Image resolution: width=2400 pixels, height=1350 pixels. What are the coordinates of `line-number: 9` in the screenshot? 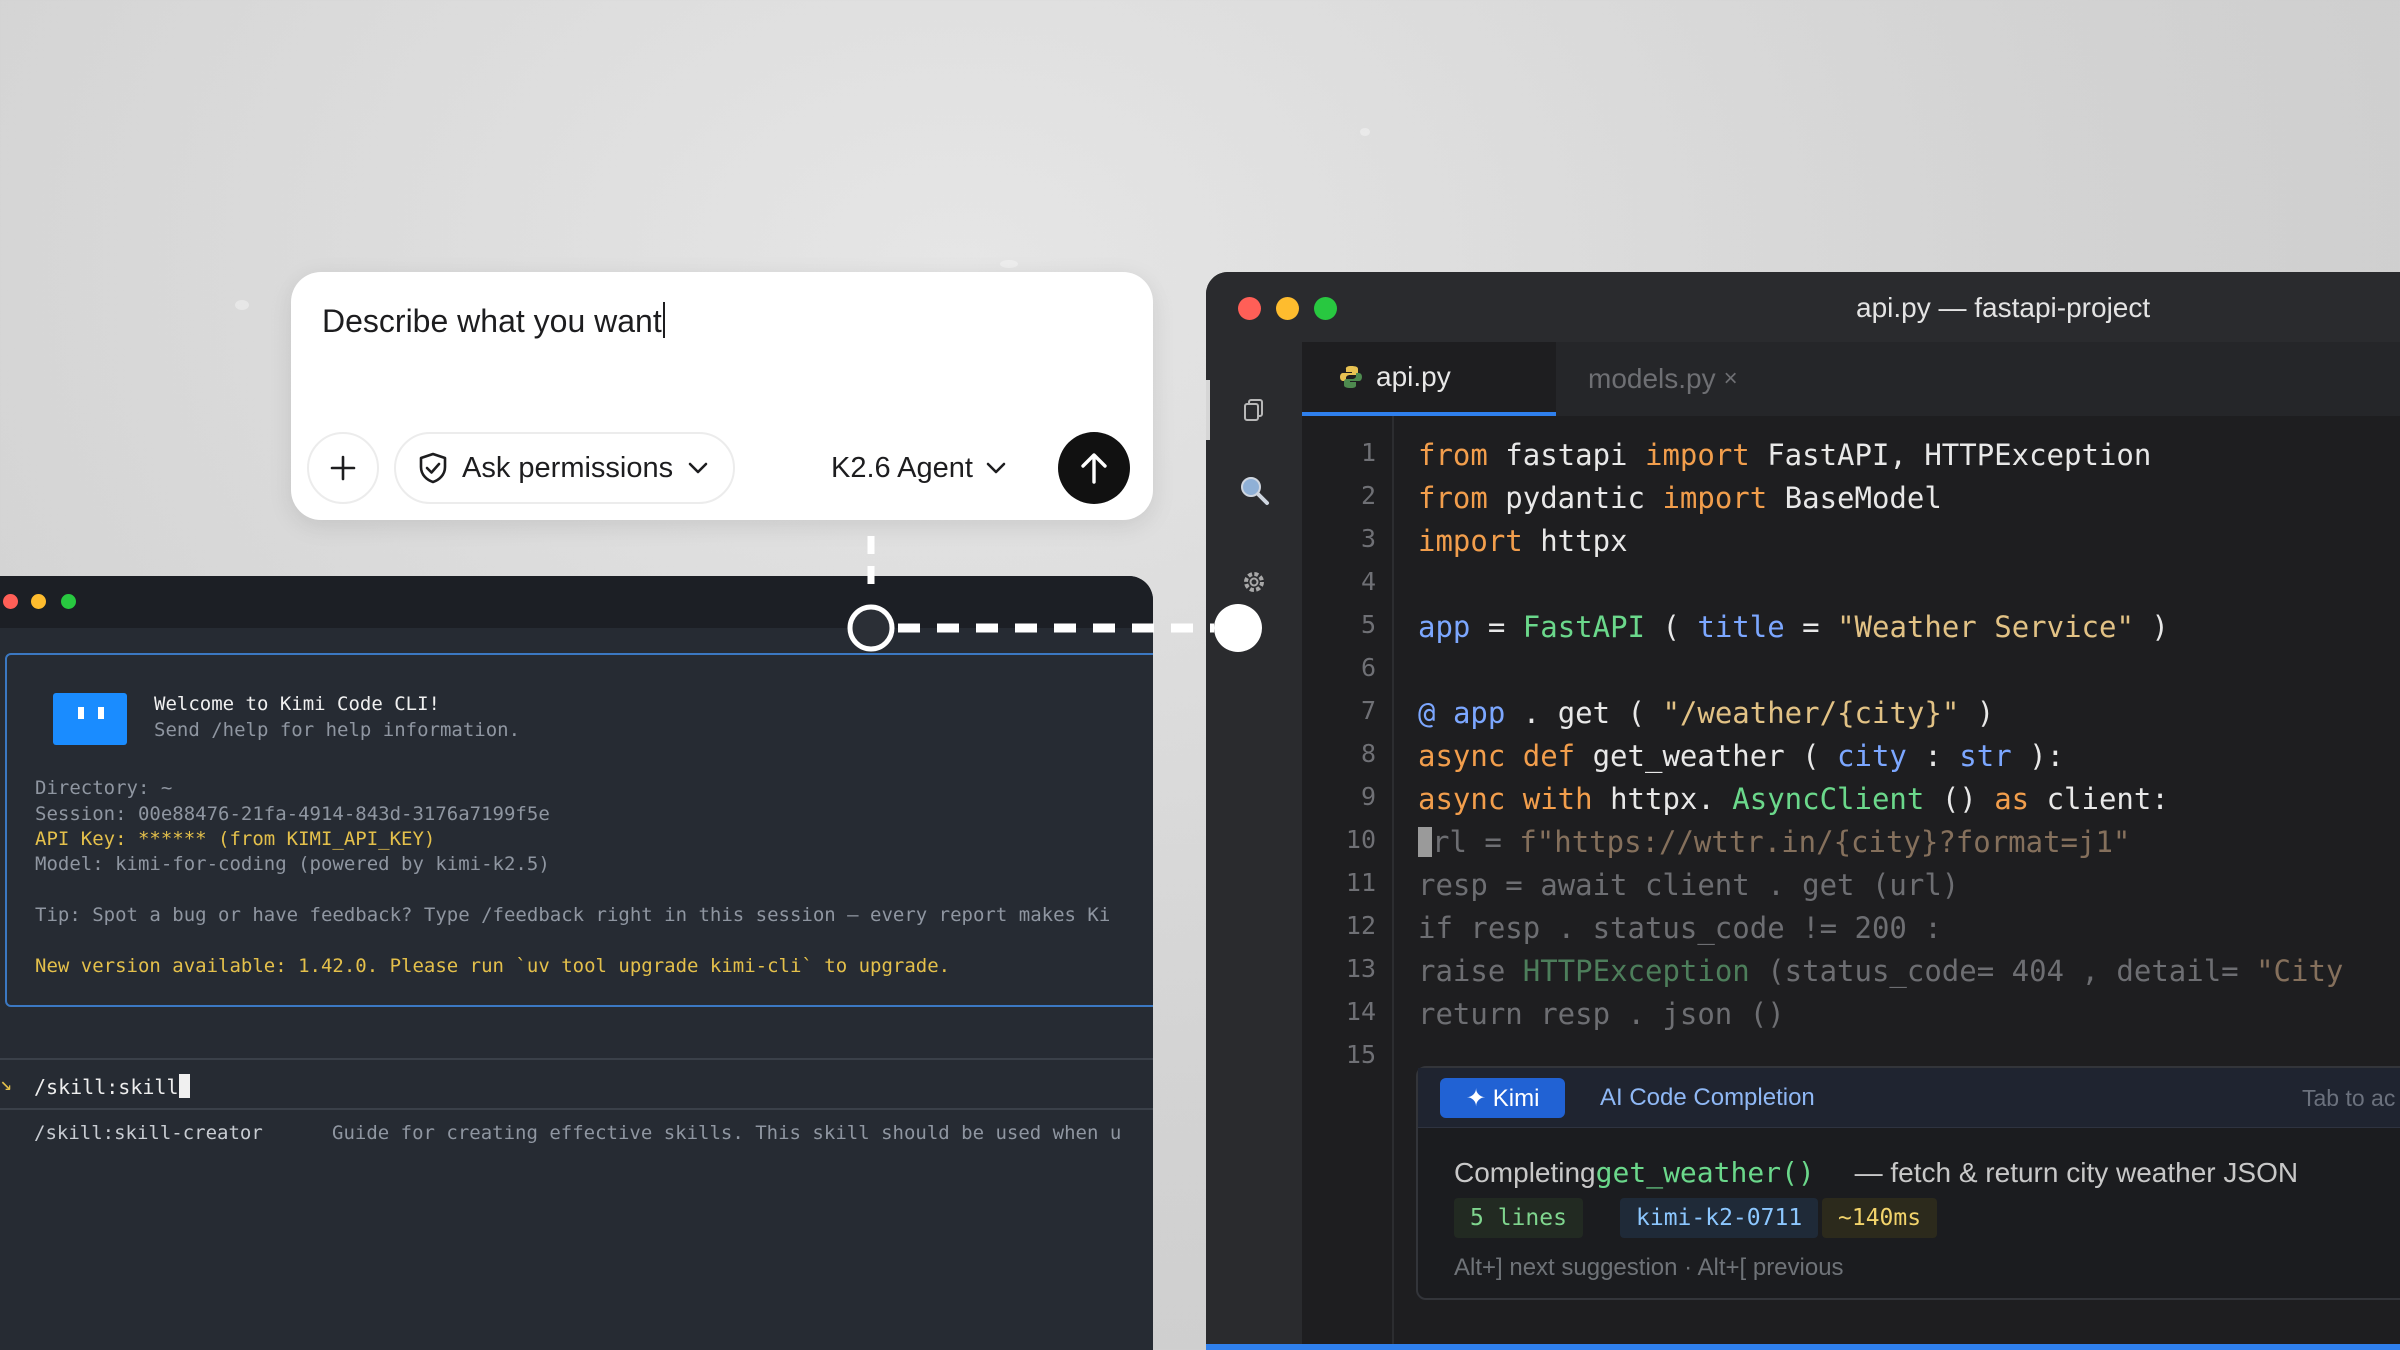 It's located at (1368, 796).